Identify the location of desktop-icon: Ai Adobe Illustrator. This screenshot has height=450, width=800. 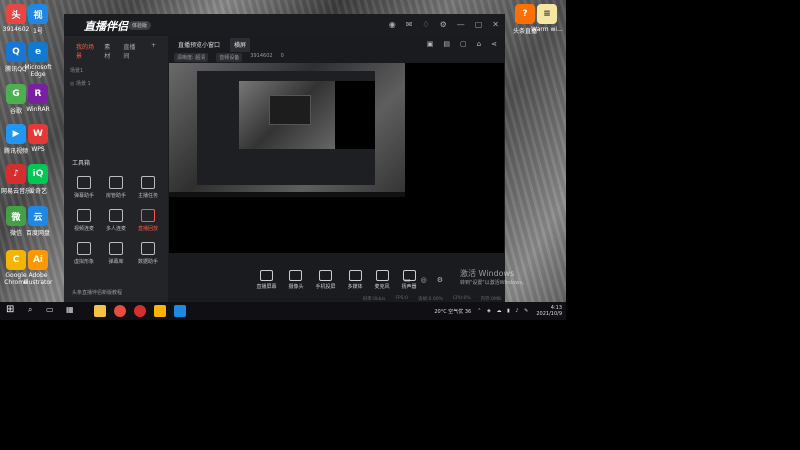
(38, 268).